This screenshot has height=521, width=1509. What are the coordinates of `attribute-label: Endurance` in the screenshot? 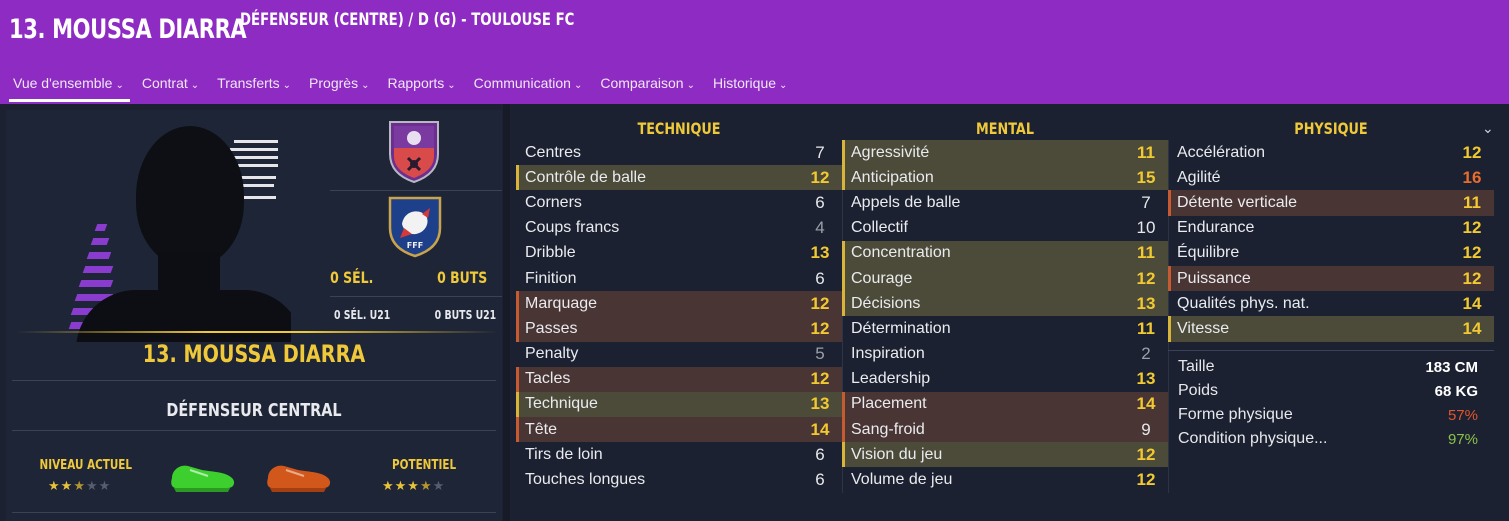 It's located at (1216, 228).